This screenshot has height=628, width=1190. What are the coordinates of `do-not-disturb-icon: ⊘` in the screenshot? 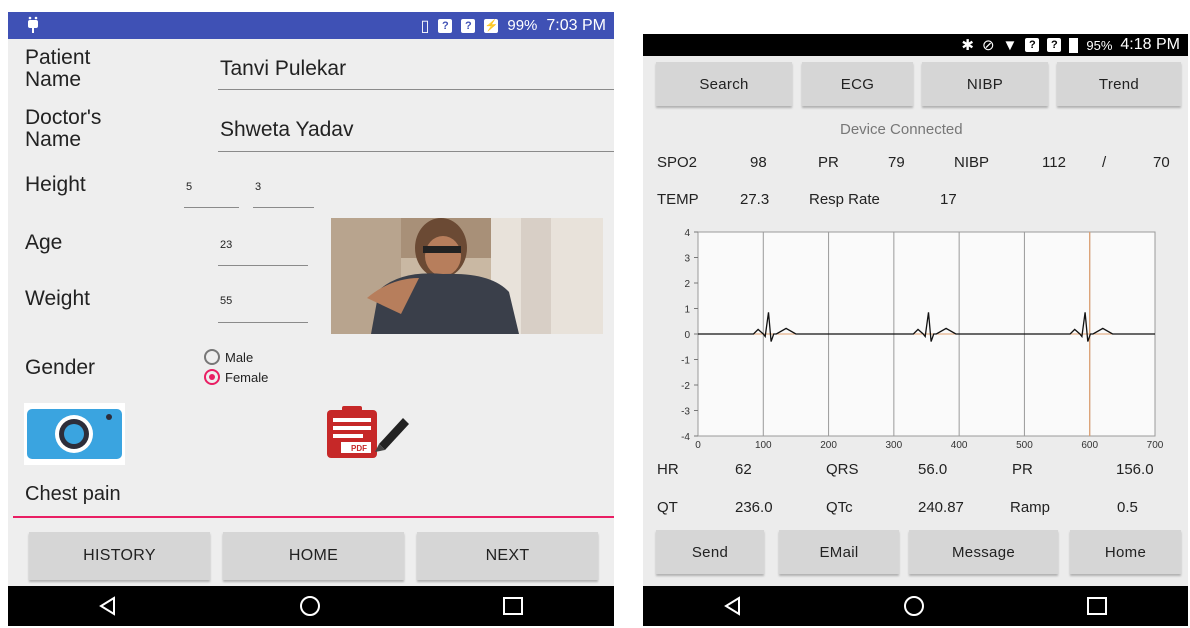 It's located at (988, 45).